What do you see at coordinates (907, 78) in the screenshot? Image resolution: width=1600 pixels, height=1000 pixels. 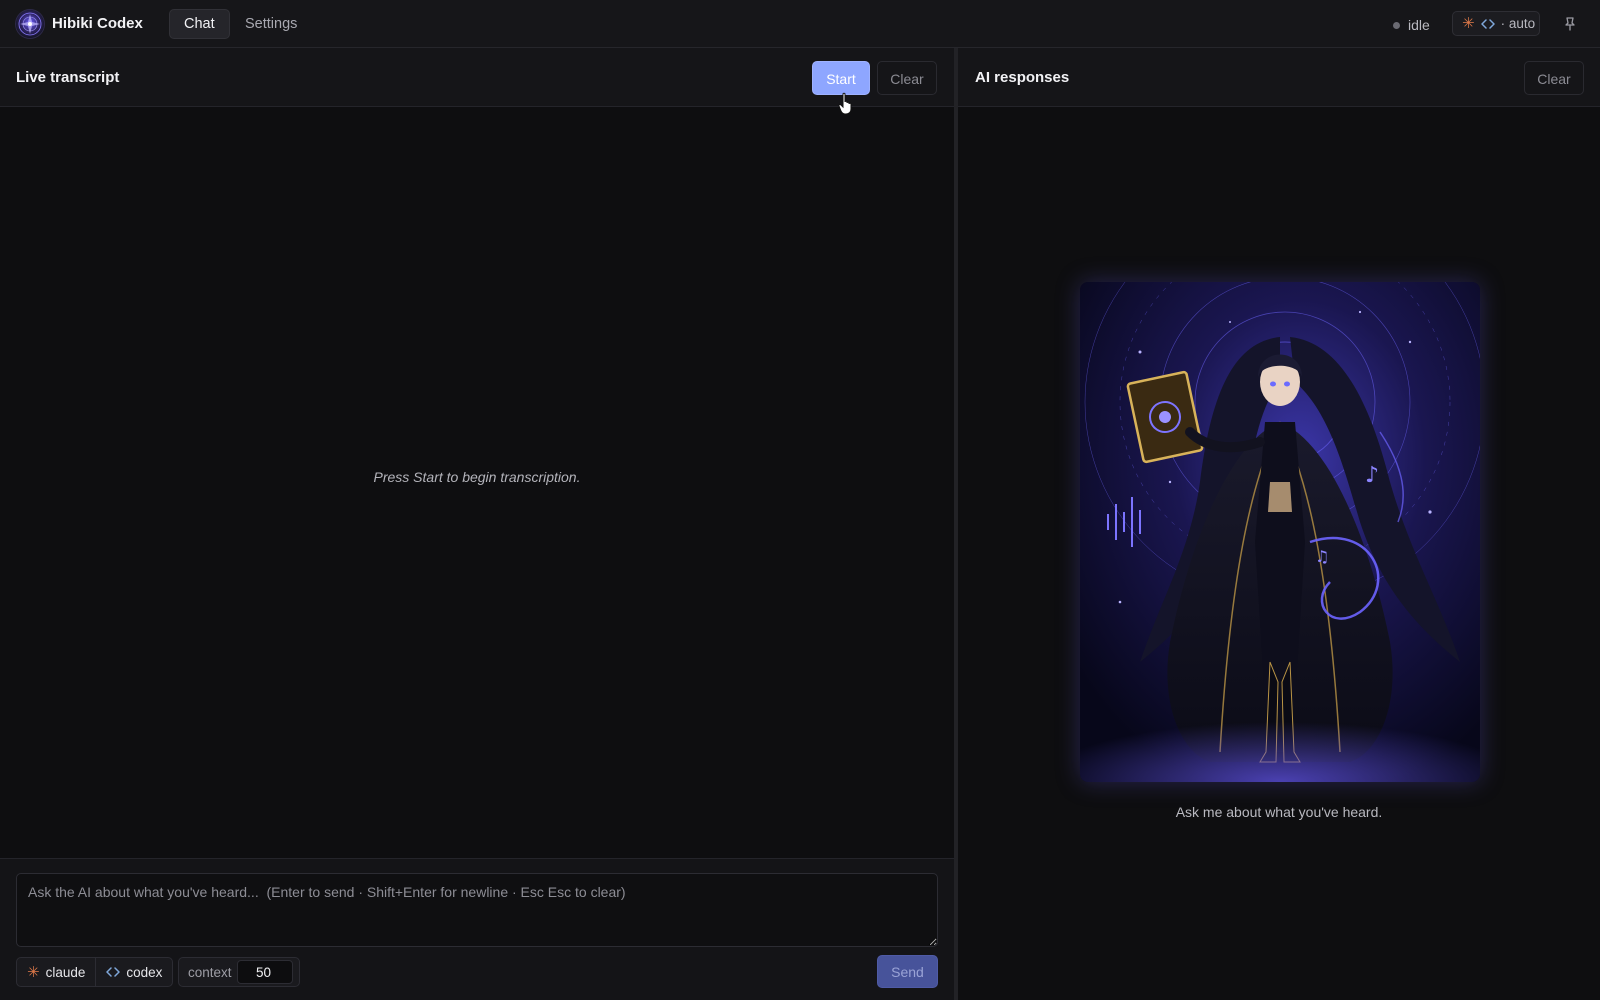 I see `clear-transcript-button: Clear` at bounding box center [907, 78].